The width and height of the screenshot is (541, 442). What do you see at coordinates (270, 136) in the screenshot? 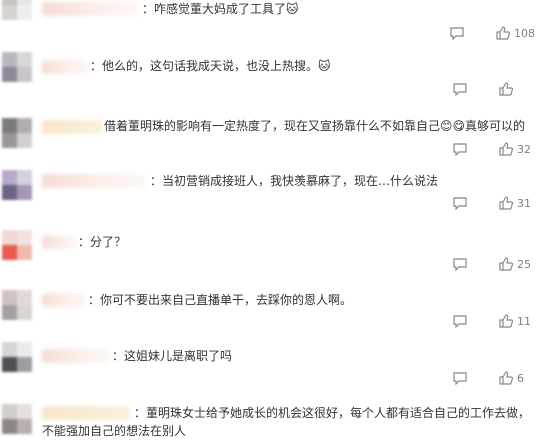
I see `comment-item: 借着董明珠的影响有一定热度了，现在又宣扬靠什么不如靠自己😊😋真够可以的 32` at bounding box center [270, 136].